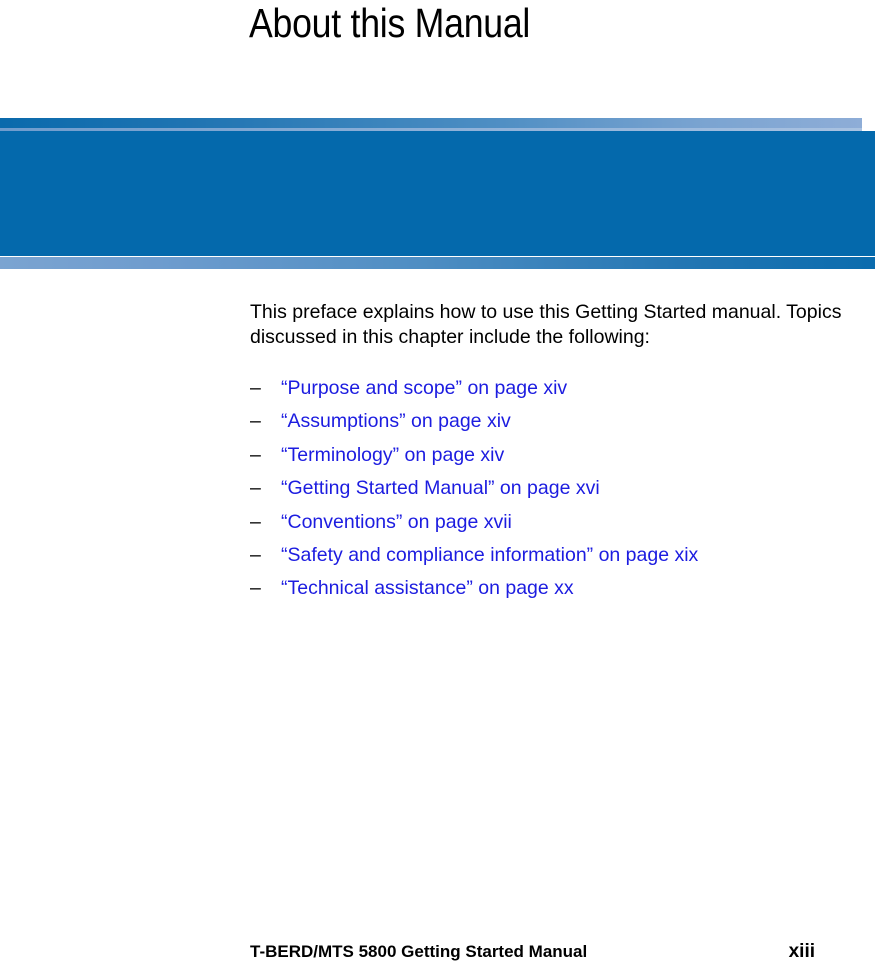 The height and width of the screenshot is (963, 875). I want to click on banner-top-gradient-strip, so click(431, 123).